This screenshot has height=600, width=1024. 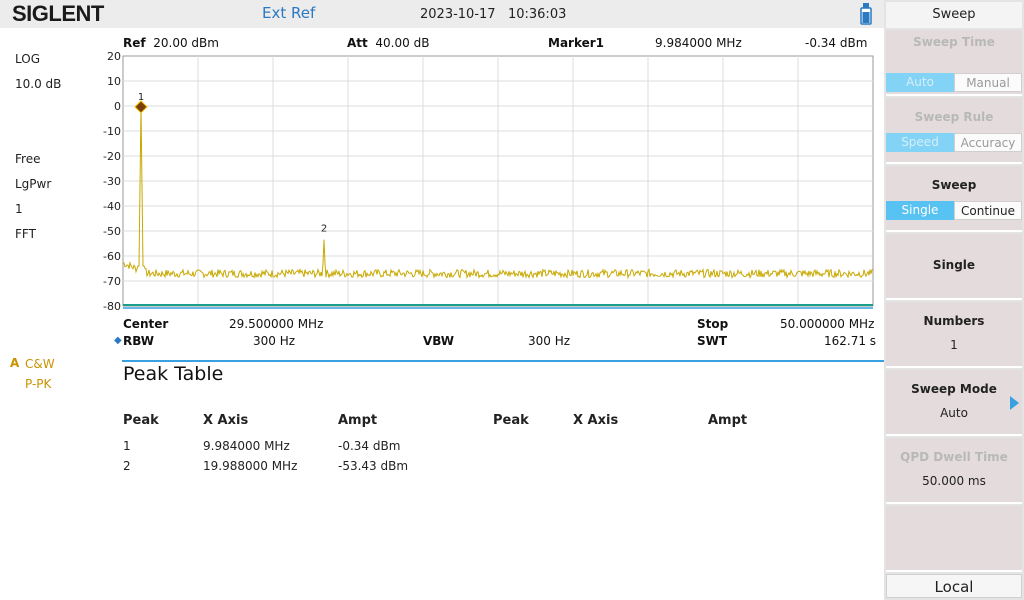 What do you see at coordinates (369, 446) in the screenshot?
I see `table-row-1-ampt: -0.34 dBm` at bounding box center [369, 446].